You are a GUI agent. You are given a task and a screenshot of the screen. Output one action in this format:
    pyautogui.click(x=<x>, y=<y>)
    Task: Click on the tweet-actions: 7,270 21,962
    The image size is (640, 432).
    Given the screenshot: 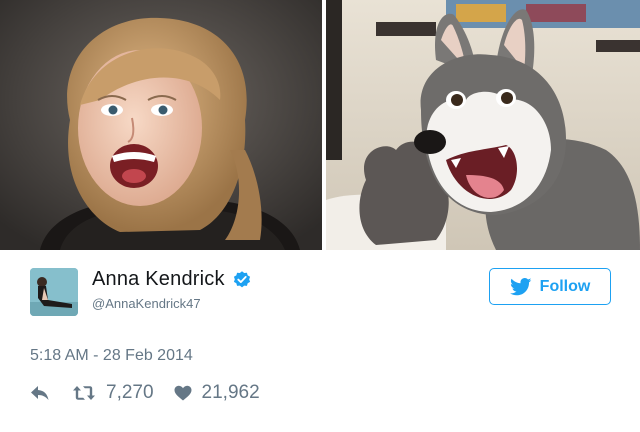 What is the action you would take?
    pyautogui.click(x=145, y=393)
    